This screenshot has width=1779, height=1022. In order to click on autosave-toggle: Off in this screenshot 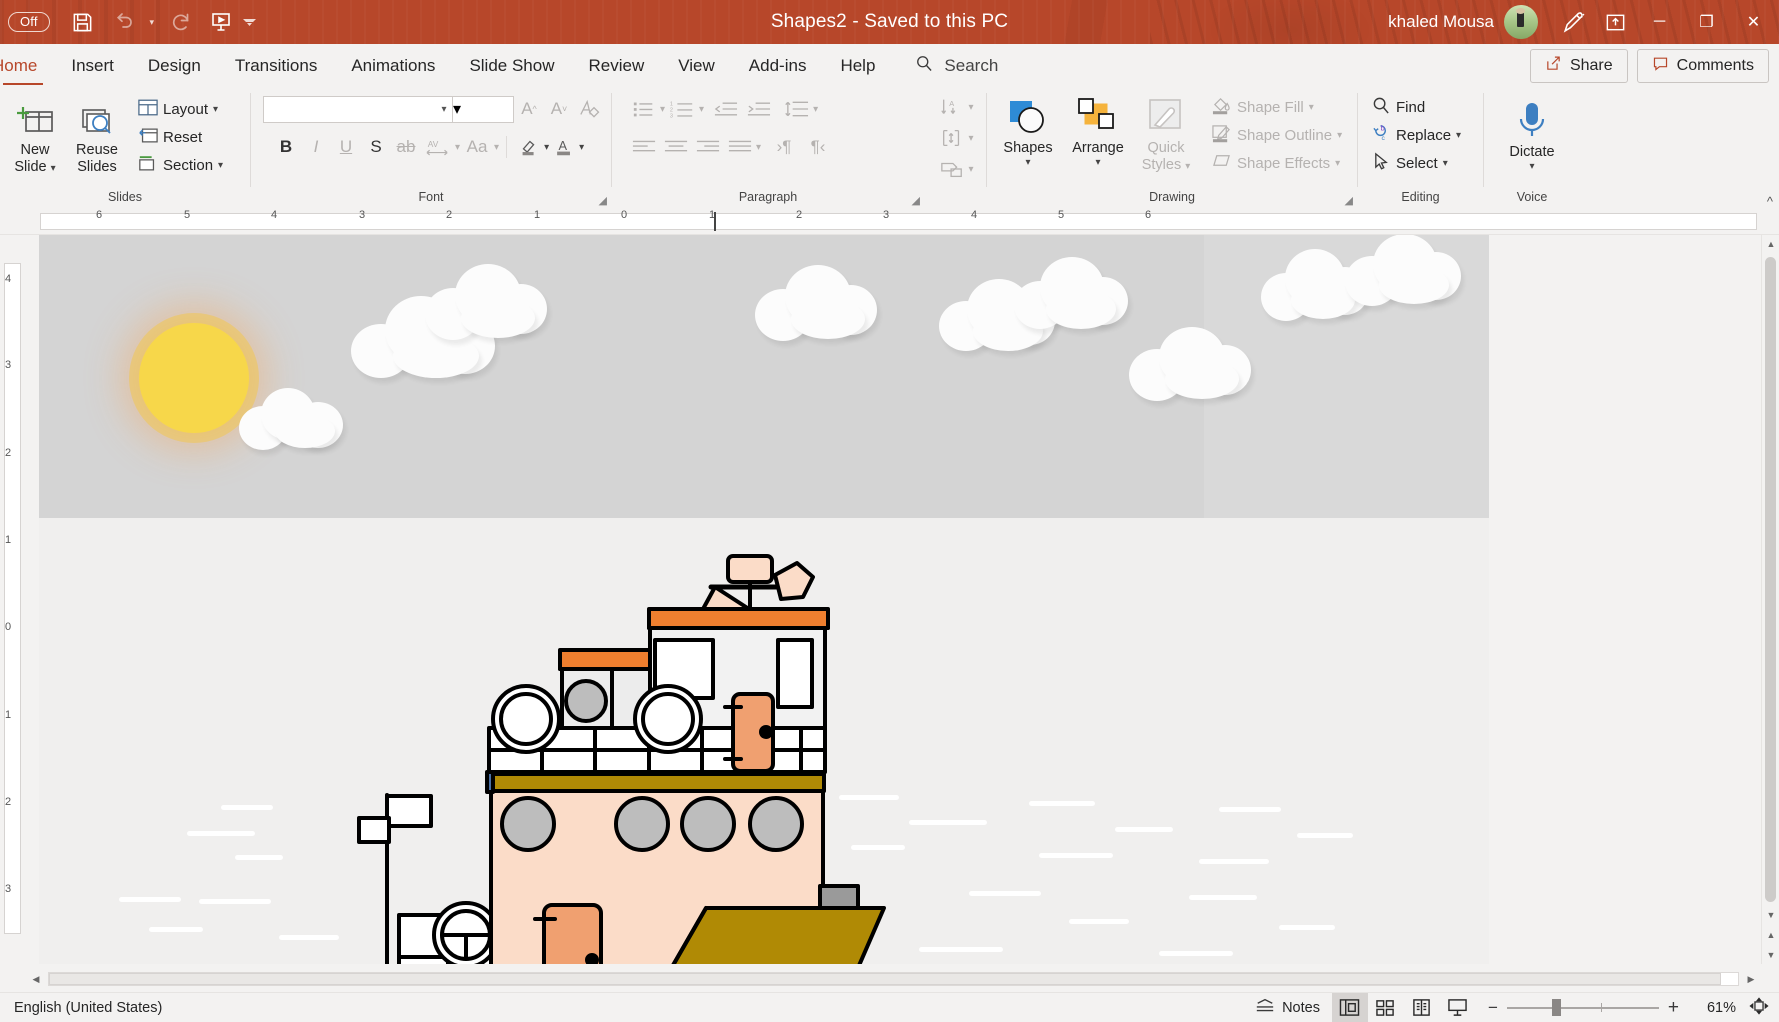, I will do `click(29, 22)`.